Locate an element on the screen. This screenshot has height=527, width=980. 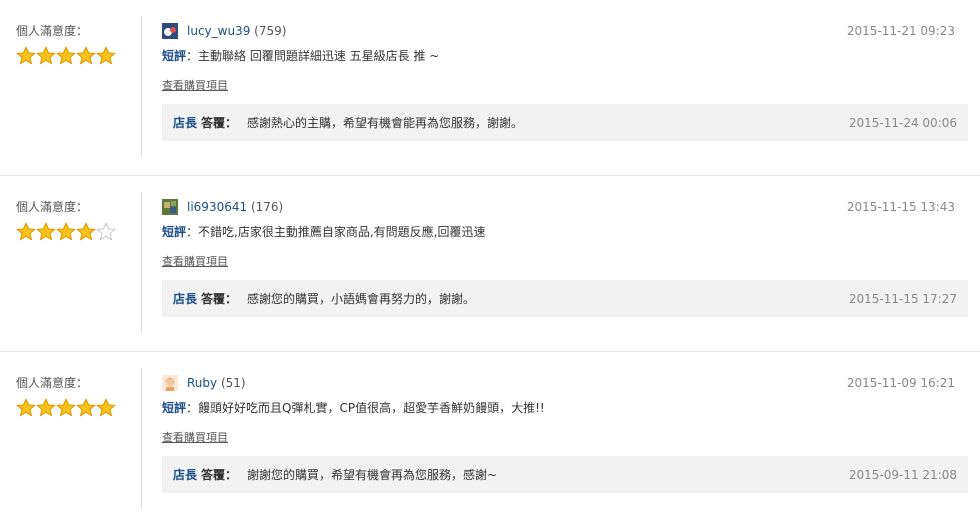
review-header: lucy_wu39 (759) is located at coordinates (224, 31).